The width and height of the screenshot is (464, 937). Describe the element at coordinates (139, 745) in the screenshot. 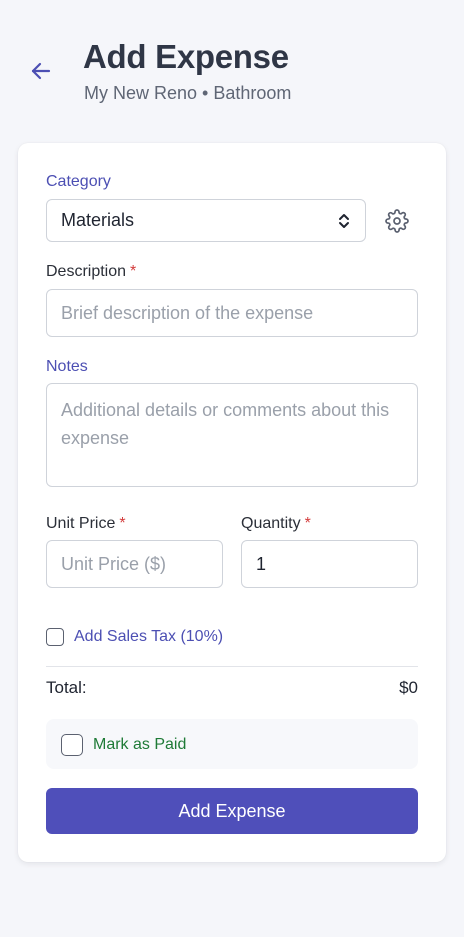

I see `mark-paid-label: Mark as Paid` at that location.